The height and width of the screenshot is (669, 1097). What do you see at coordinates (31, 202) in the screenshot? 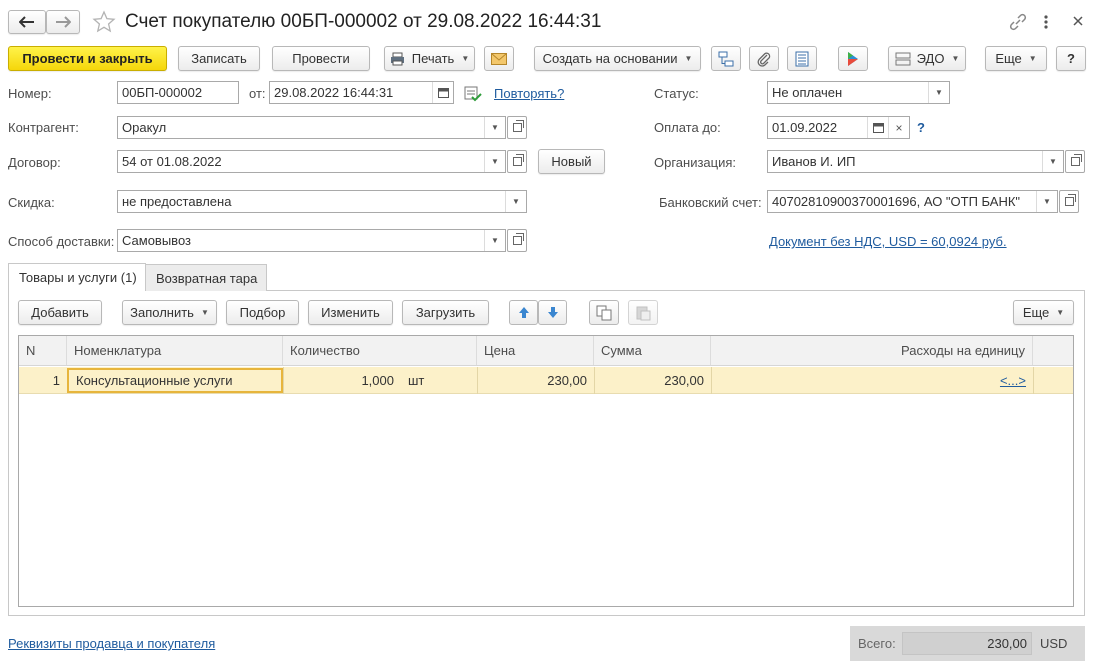
I see `discount-label: Скидка:` at bounding box center [31, 202].